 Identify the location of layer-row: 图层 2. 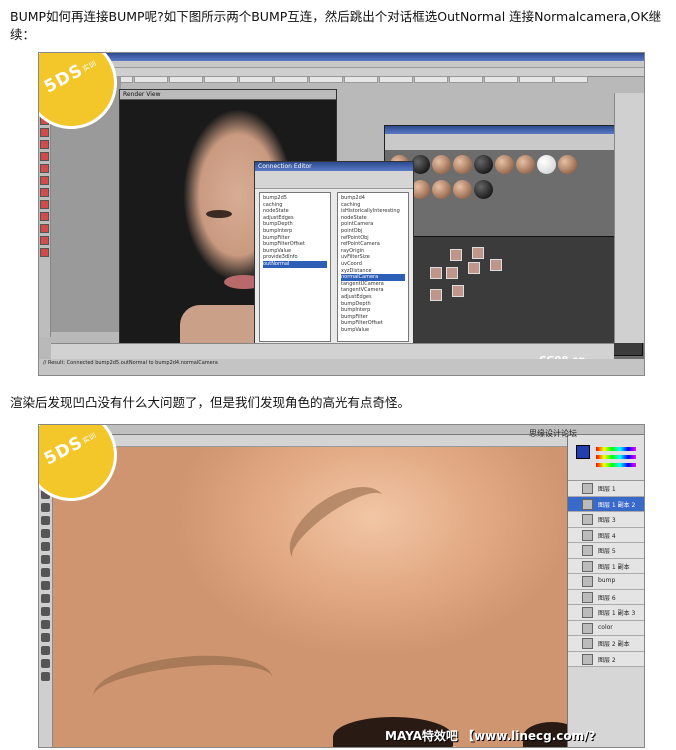
(606, 659).